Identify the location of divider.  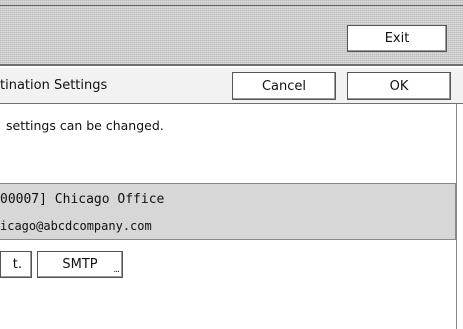
(231, 5).